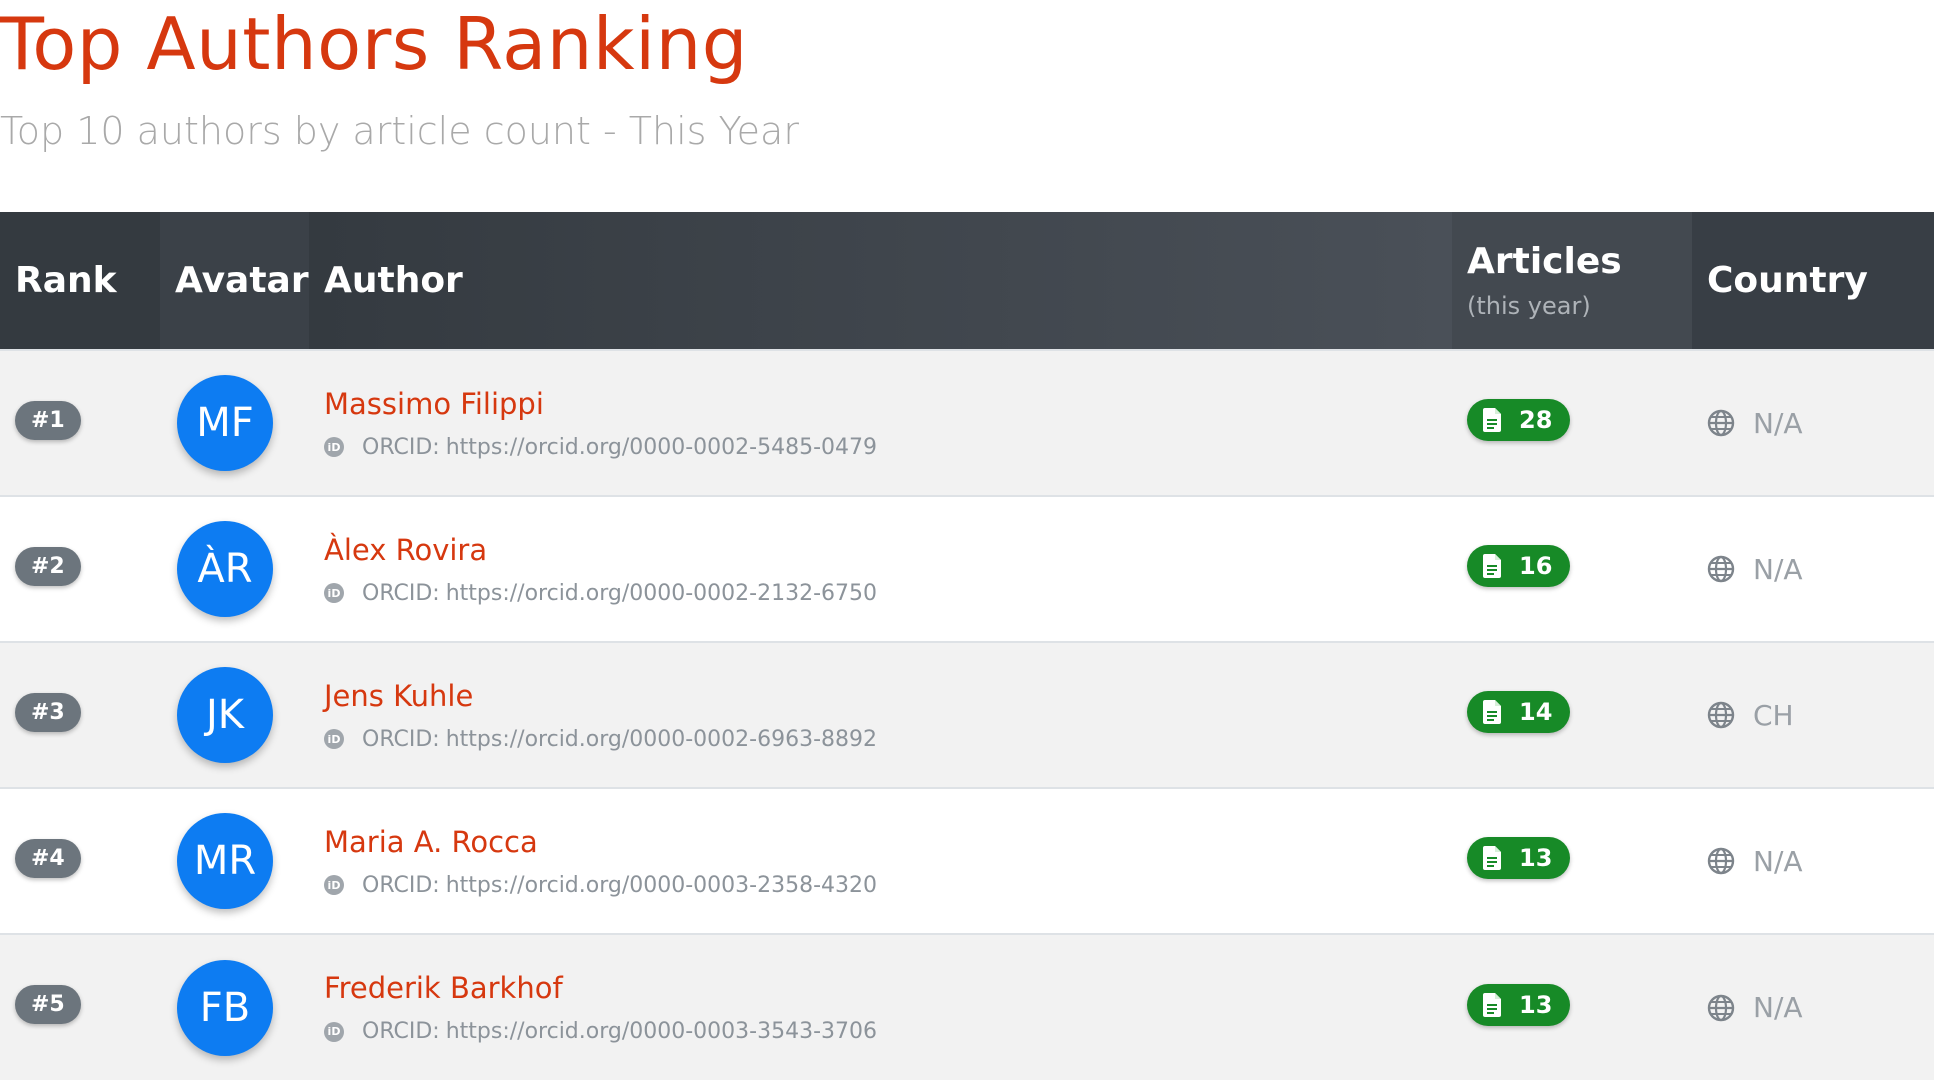 The width and height of the screenshot is (1934, 1080). Describe the element at coordinates (888, 988) in the screenshot. I see `author-name-link: Frederik Barkhof` at that location.